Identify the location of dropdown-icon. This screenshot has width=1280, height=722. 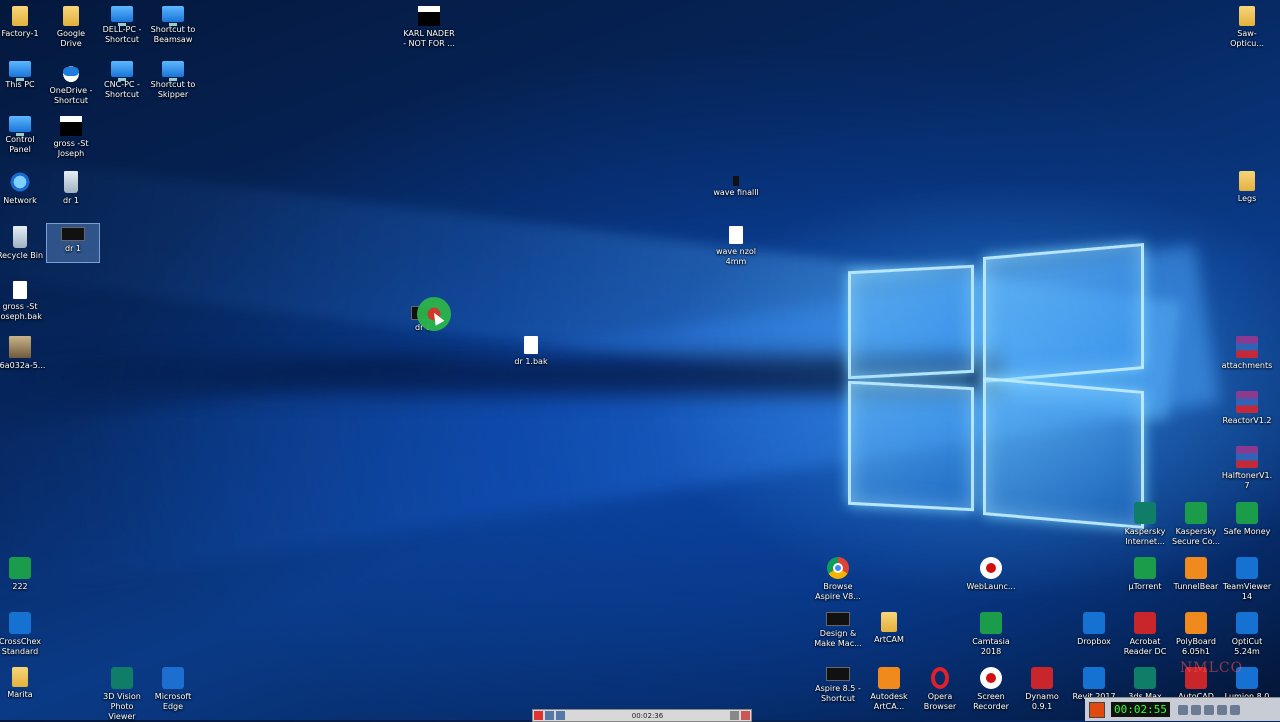
(734, 715).